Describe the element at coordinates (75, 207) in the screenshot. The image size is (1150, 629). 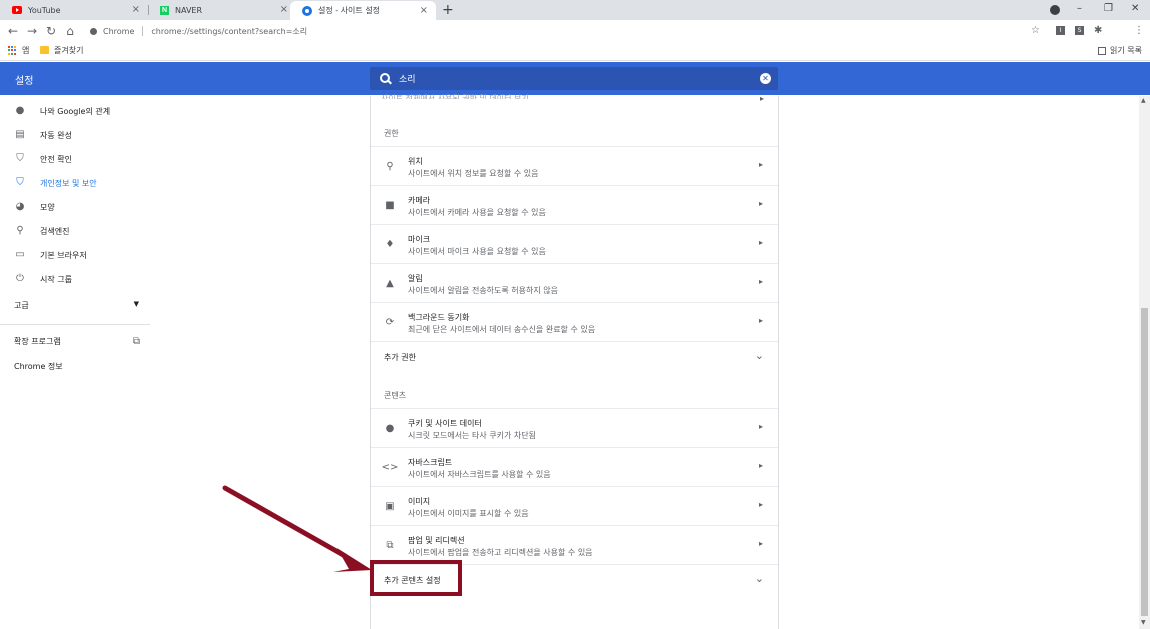
I see `sidebar-item-appearance: ◕ 모양` at that location.